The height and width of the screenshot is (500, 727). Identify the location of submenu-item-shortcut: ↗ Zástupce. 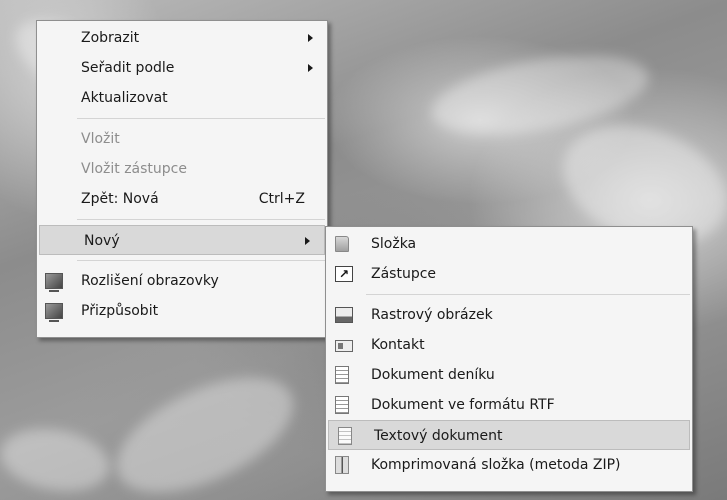
(509, 274).